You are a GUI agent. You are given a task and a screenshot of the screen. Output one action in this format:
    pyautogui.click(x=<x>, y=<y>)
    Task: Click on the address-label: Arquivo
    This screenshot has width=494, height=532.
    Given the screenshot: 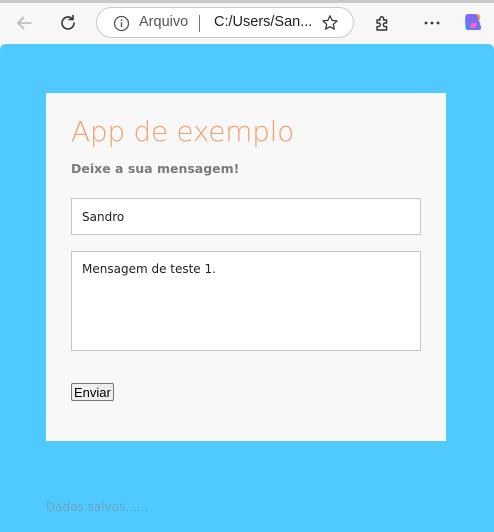 What is the action you would take?
    pyautogui.click(x=164, y=22)
    